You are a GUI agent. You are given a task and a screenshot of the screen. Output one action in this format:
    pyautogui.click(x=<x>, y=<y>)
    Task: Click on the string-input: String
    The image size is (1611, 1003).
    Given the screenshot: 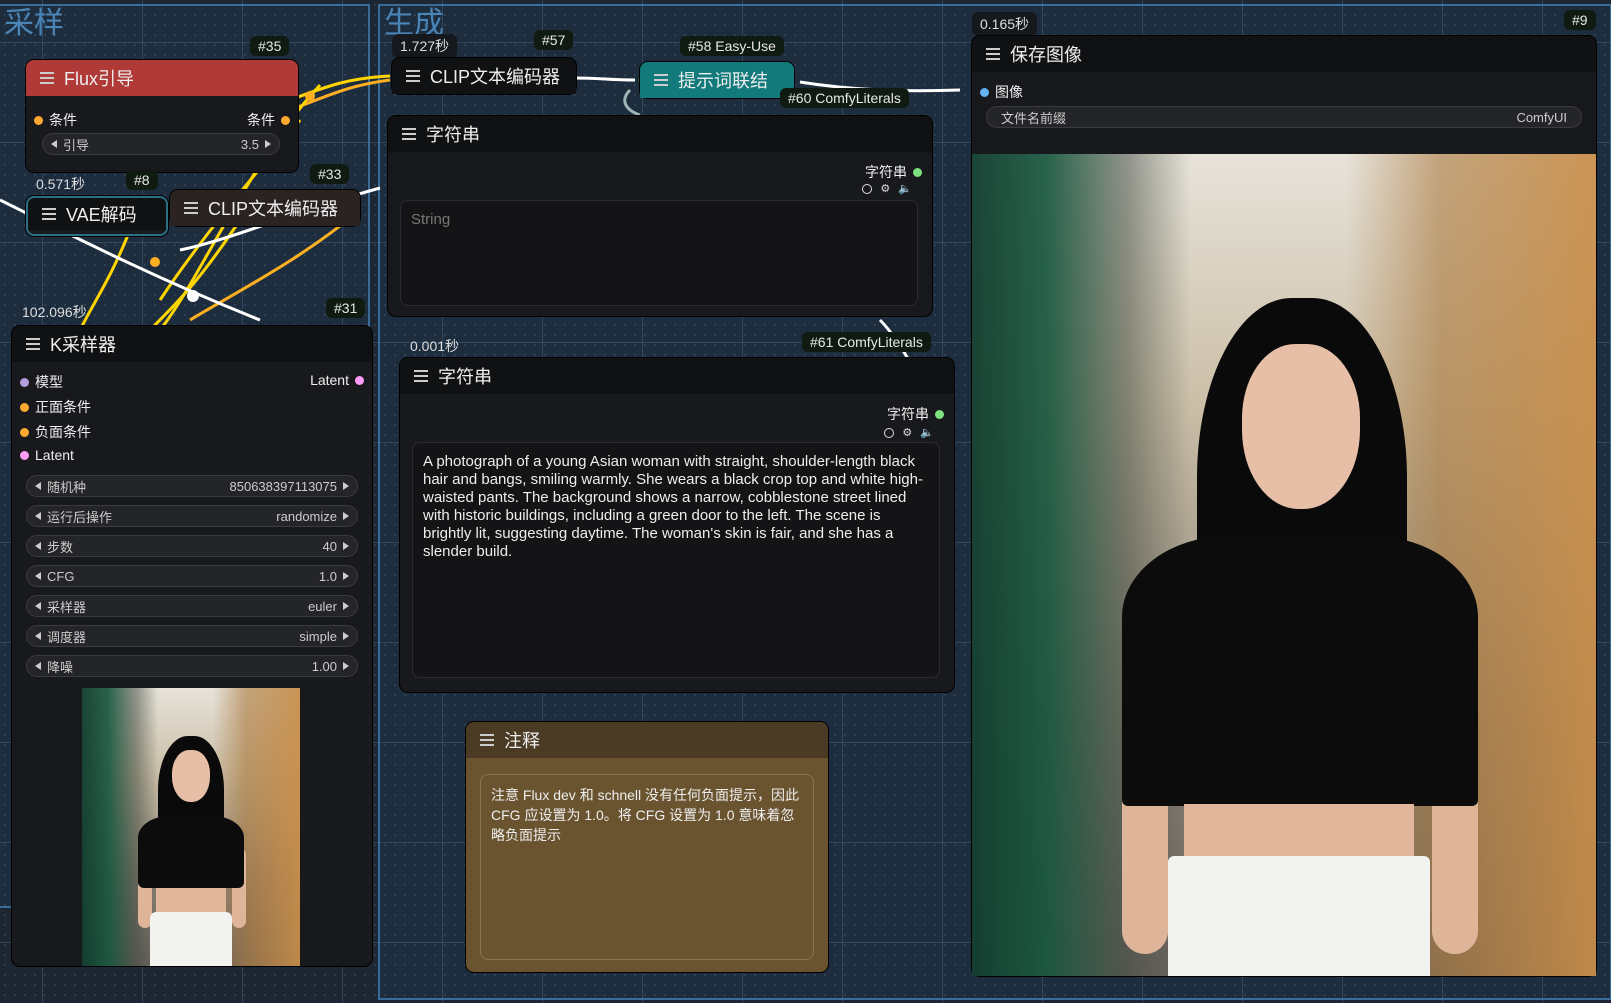 What is the action you would take?
    pyautogui.click(x=659, y=253)
    